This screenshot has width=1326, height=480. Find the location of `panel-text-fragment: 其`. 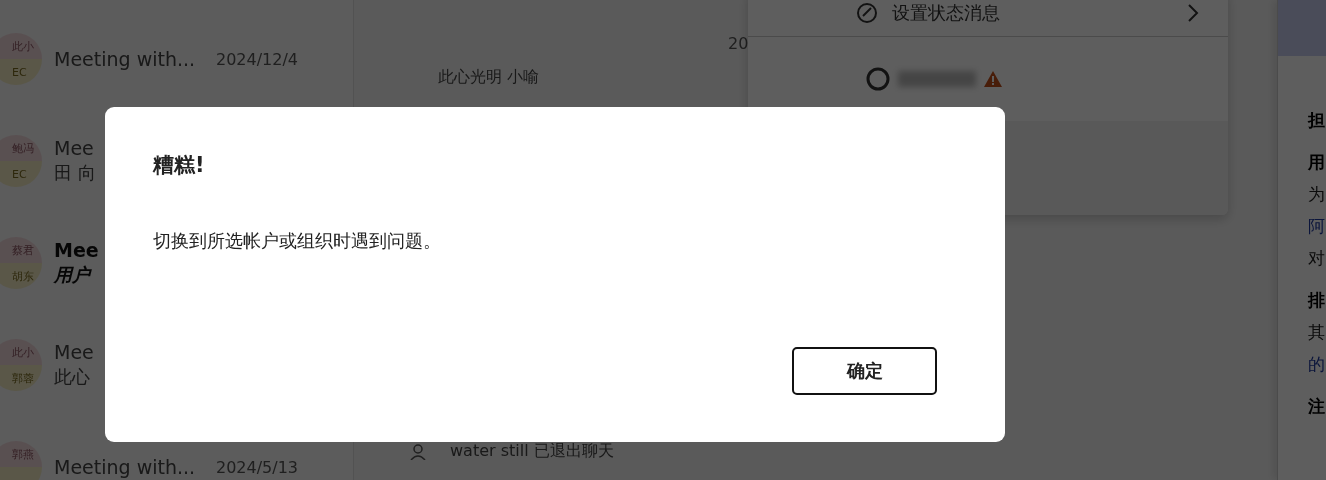

panel-text-fragment: 其 is located at coordinates (1317, 332).